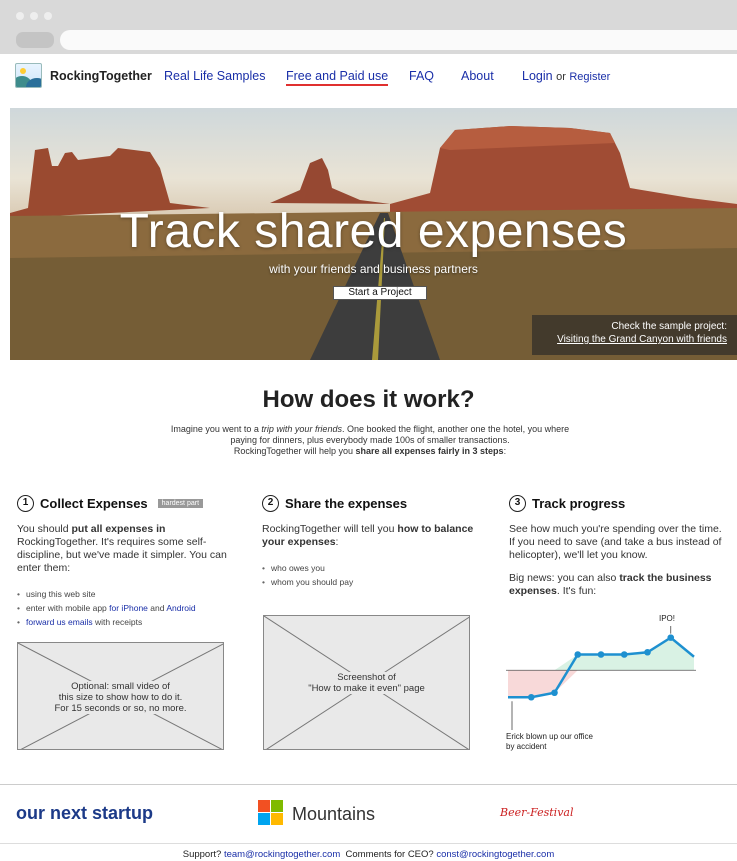  Describe the element at coordinates (369, 568) in the screenshot. I see `list-item: who owes you` at that location.